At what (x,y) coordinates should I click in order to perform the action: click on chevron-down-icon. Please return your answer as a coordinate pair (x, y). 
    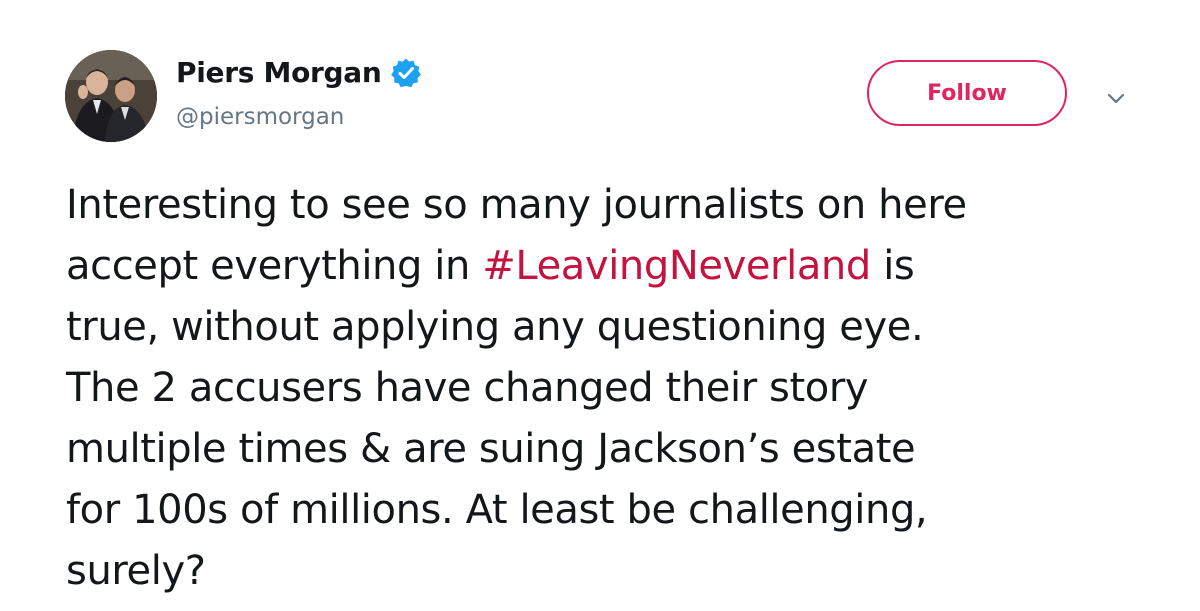
    Looking at the image, I should click on (1116, 98).